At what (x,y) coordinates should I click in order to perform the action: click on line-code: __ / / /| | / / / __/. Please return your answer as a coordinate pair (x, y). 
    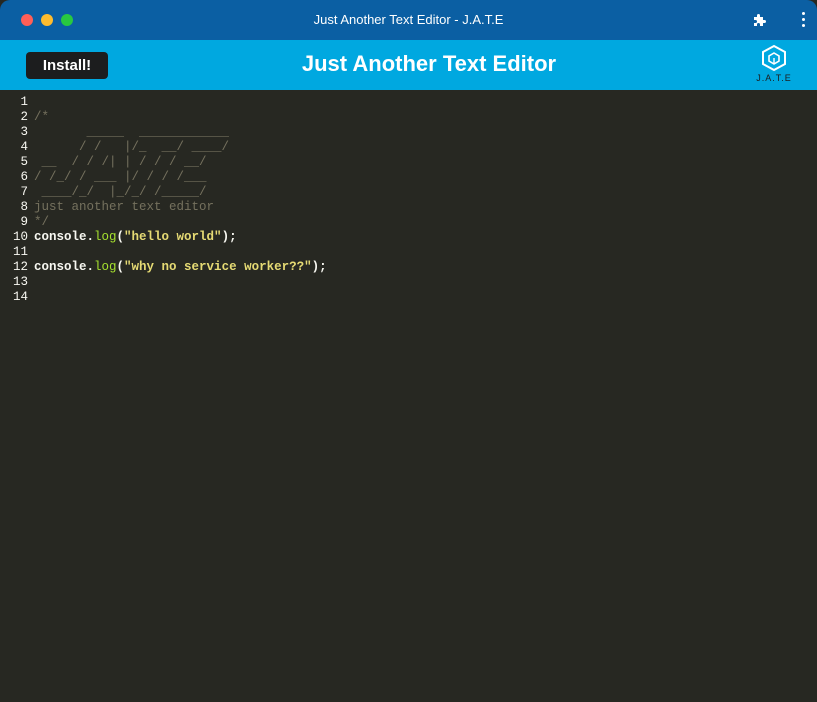
    Looking at the image, I should click on (120, 162).